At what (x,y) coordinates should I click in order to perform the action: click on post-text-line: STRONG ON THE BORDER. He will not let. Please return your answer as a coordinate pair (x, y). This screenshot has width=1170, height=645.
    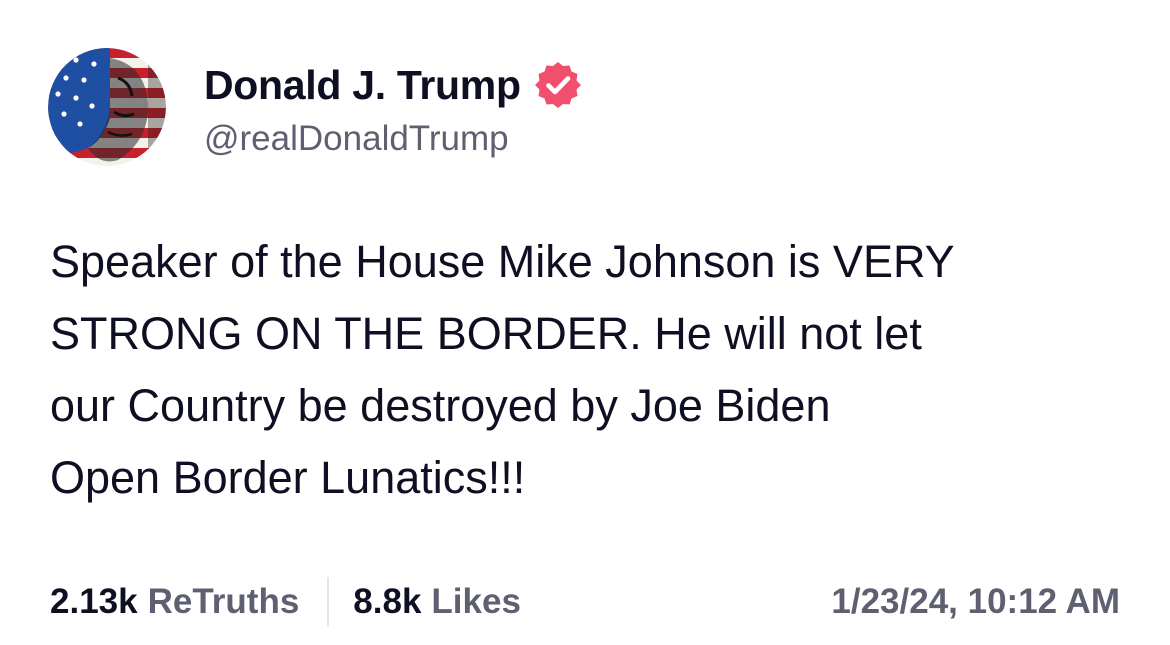
    Looking at the image, I should click on (486, 333).